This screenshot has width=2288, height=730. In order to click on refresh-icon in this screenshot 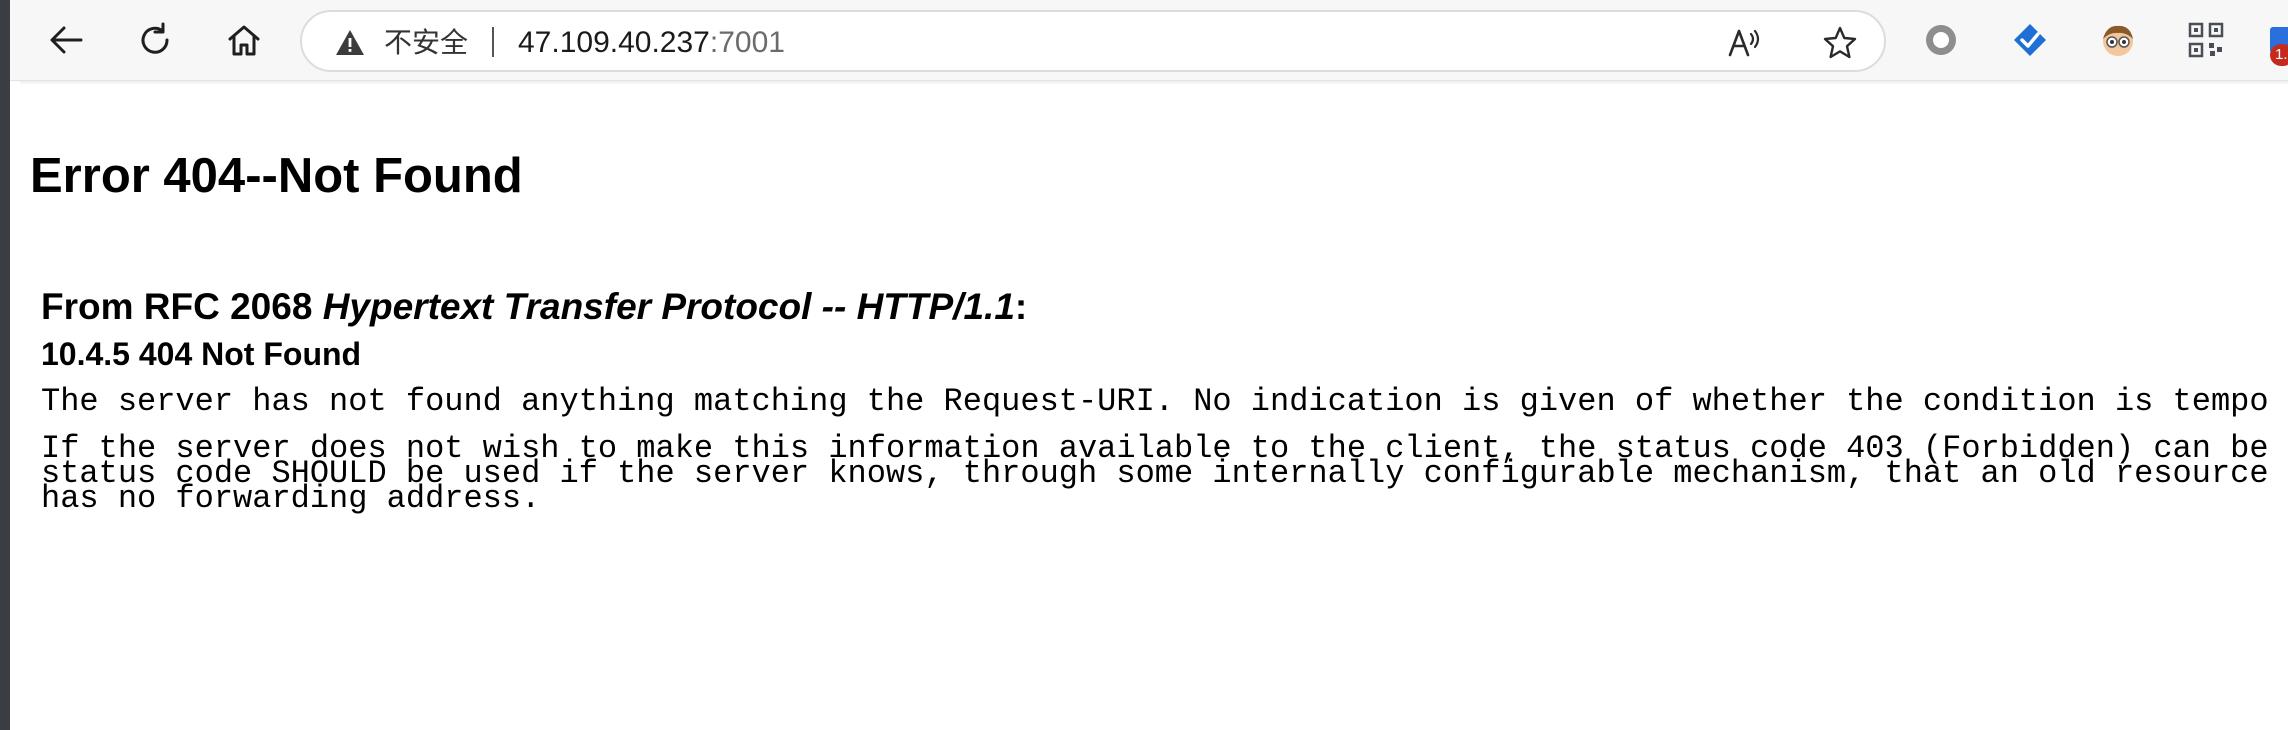, I will do `click(155, 38)`.